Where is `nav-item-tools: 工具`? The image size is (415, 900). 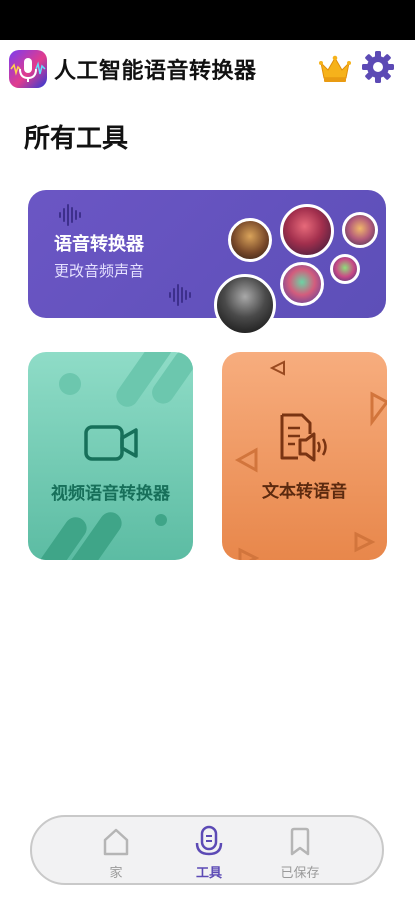 nav-item-tools: 工具 is located at coordinates (209, 853).